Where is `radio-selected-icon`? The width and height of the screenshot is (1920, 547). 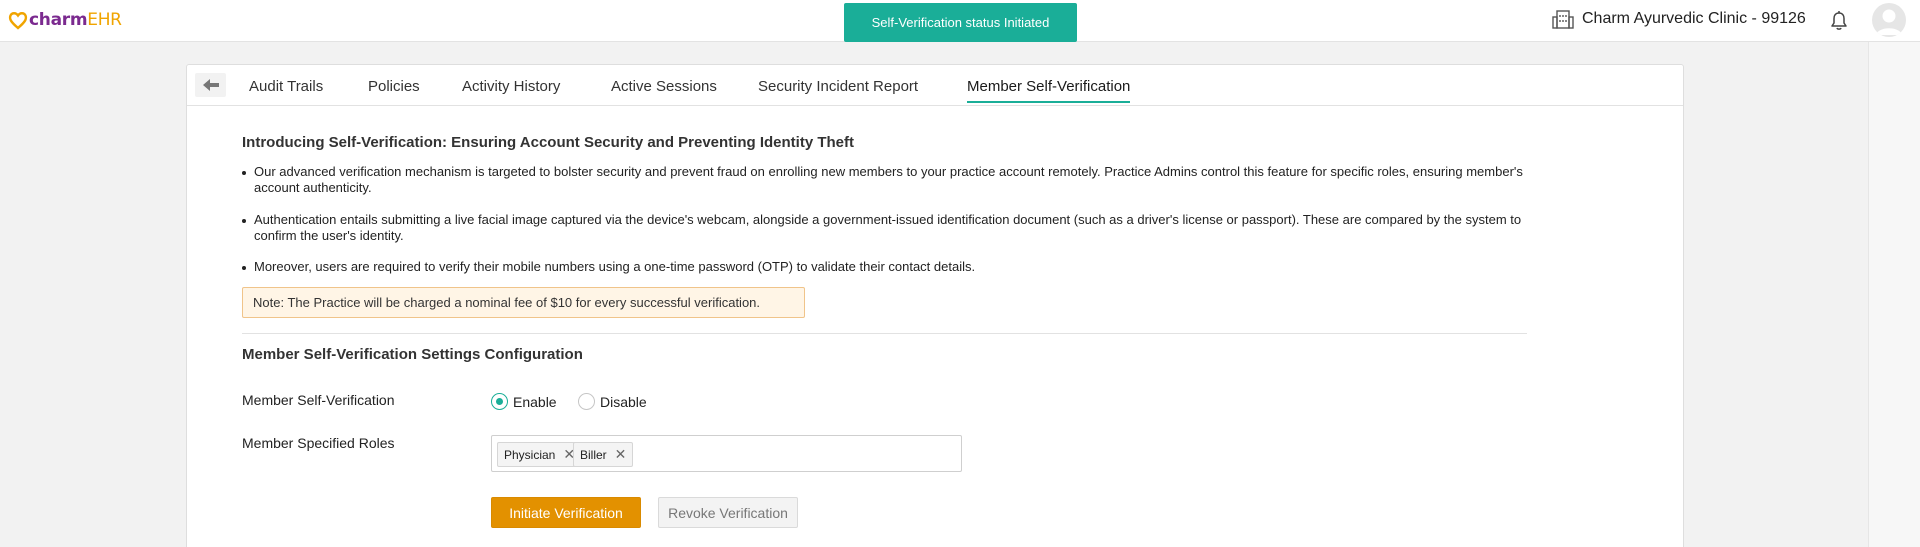 radio-selected-icon is located at coordinates (499, 401).